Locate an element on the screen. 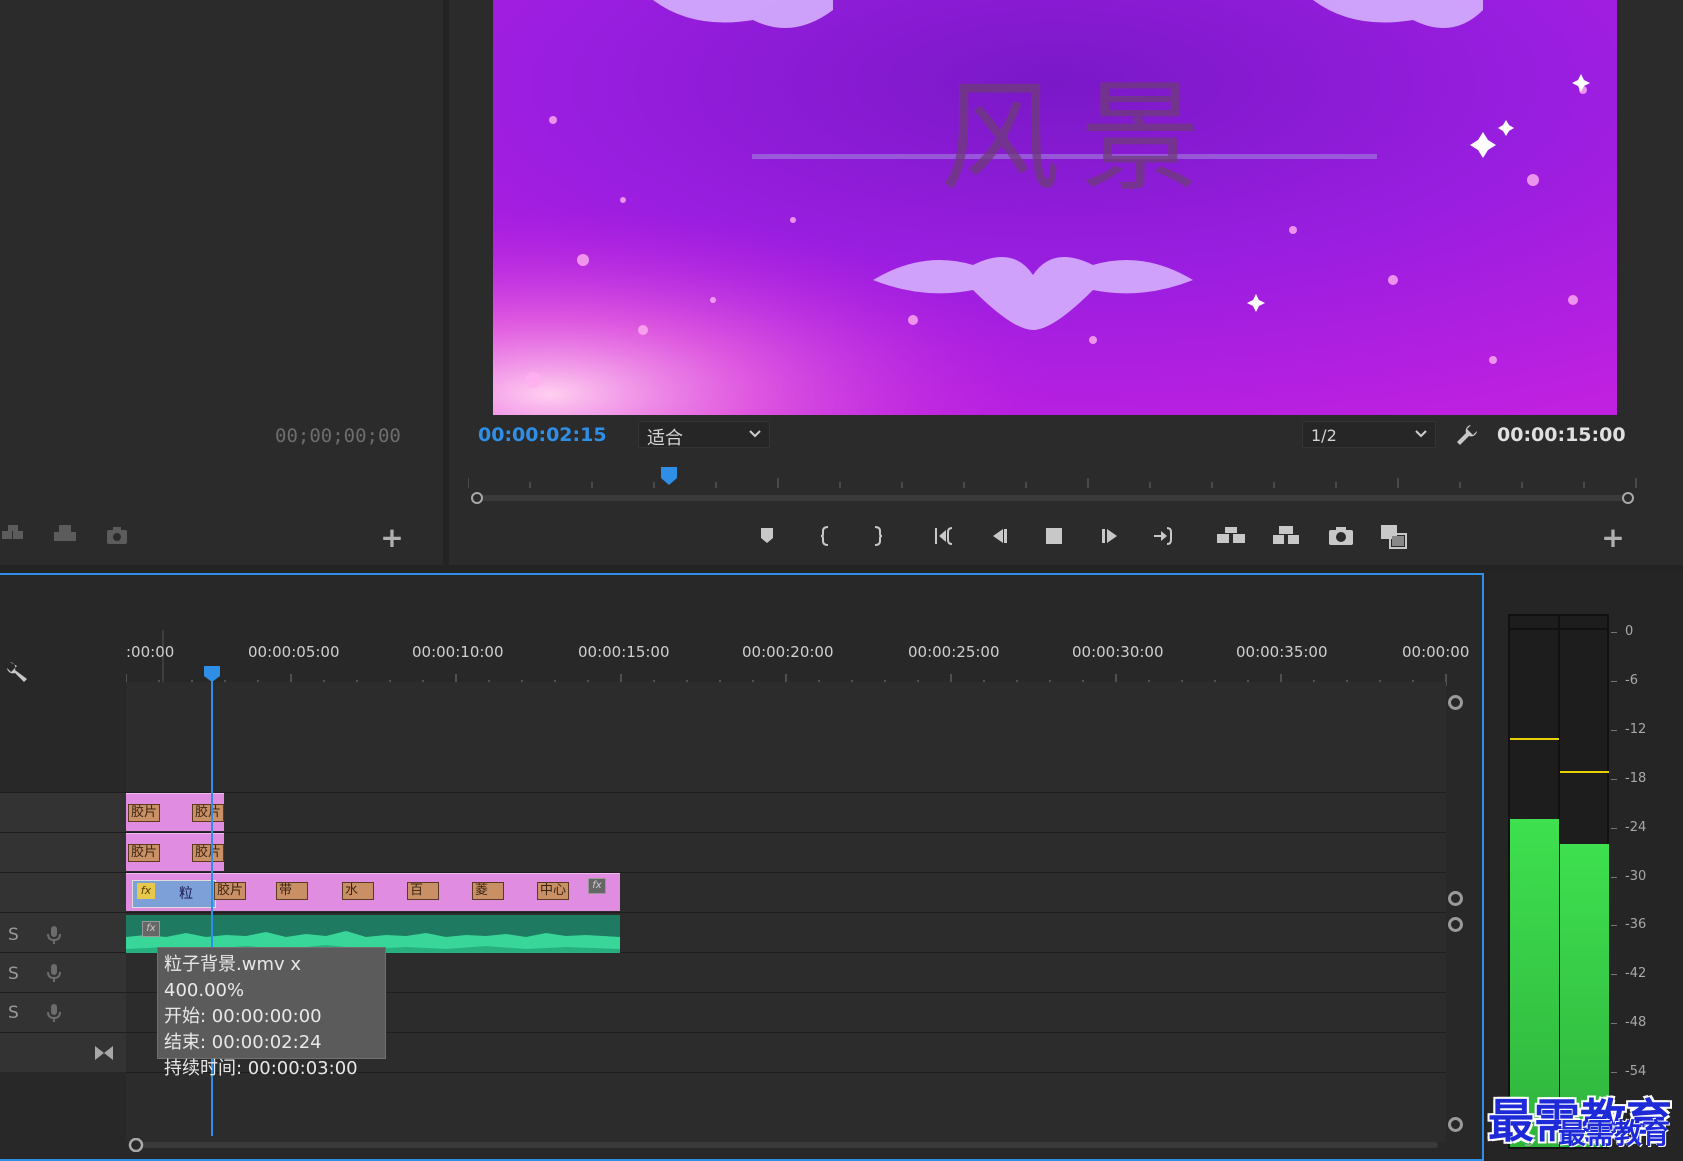 Image resolution: width=1683 pixels, height=1161 pixels. db-label: -24 is located at coordinates (1636, 827).